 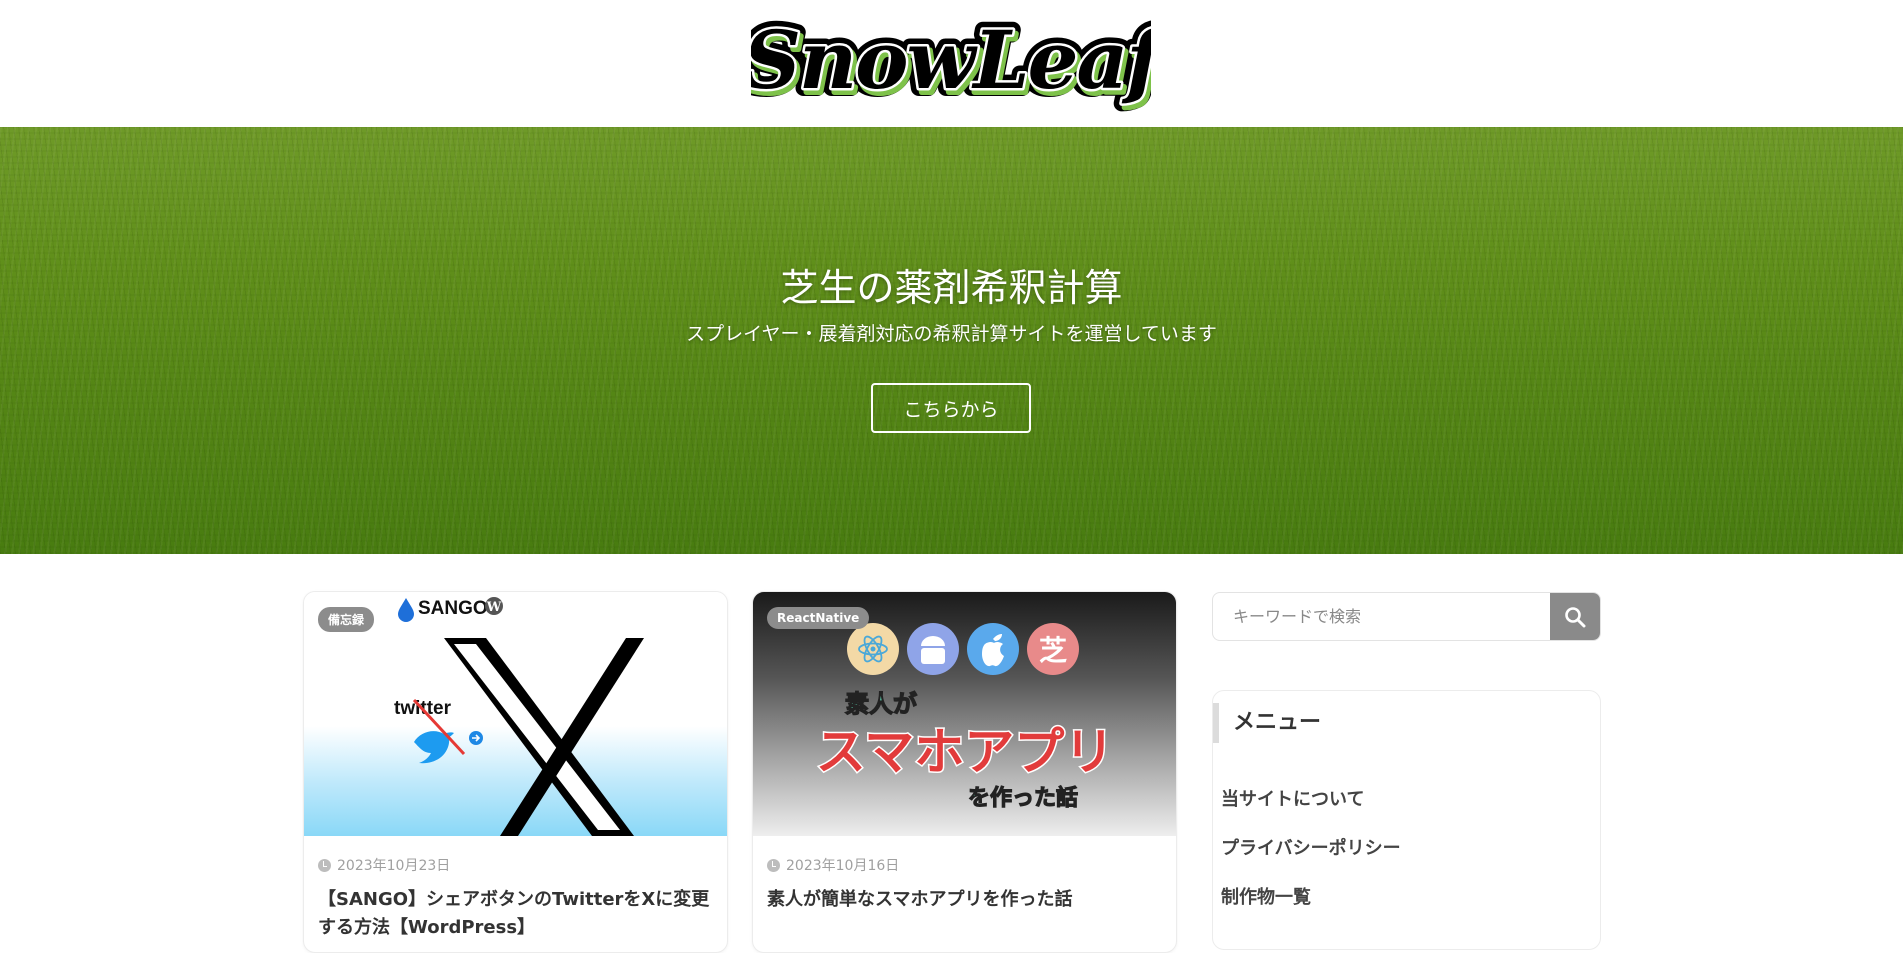 What do you see at coordinates (951, 288) in the screenshot?
I see `hero-title: 芝生の薬剤希釈計算` at bounding box center [951, 288].